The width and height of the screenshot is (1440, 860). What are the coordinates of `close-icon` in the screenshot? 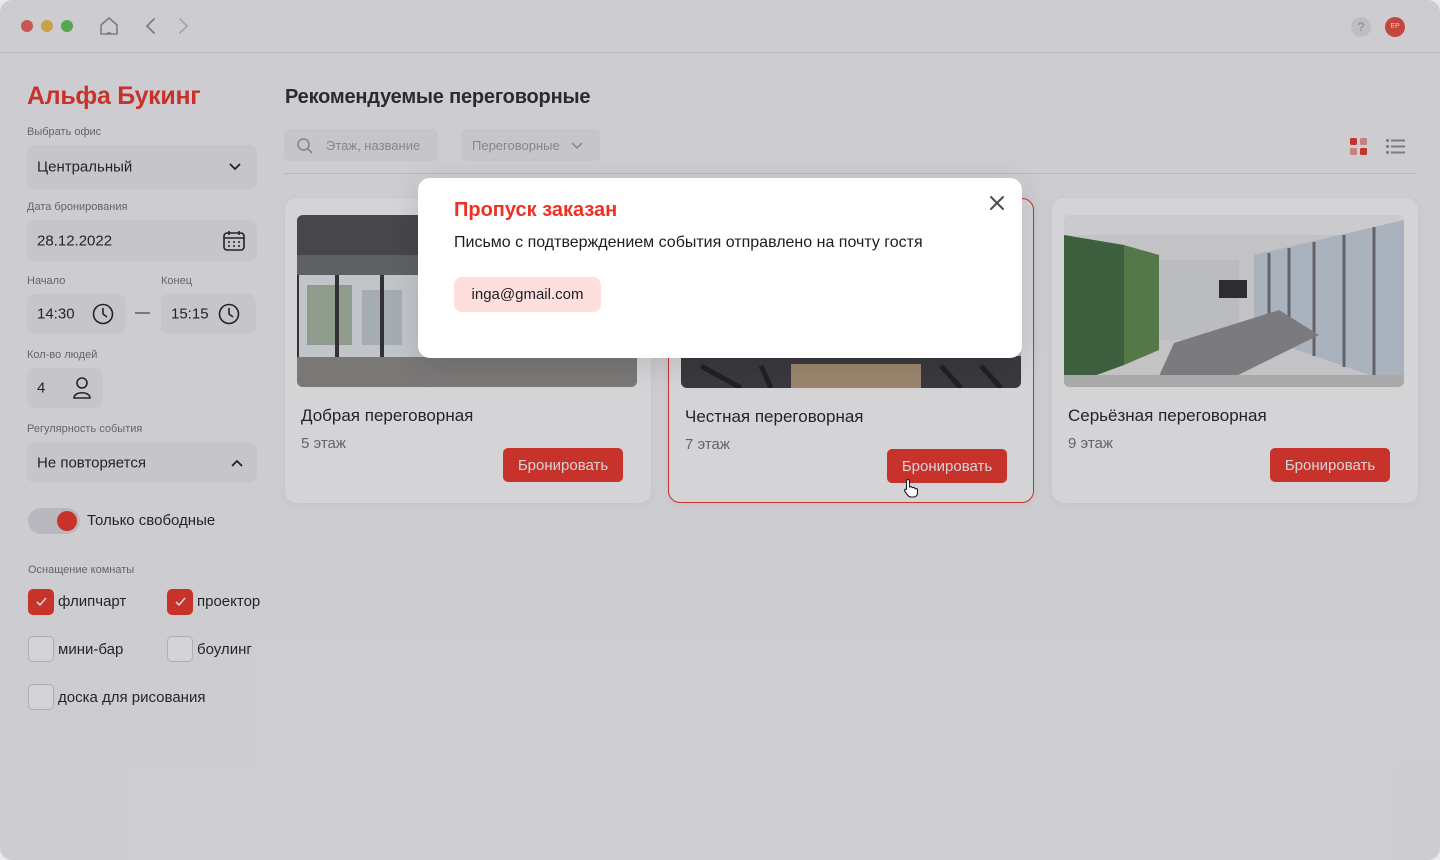 It's located at (997, 203).